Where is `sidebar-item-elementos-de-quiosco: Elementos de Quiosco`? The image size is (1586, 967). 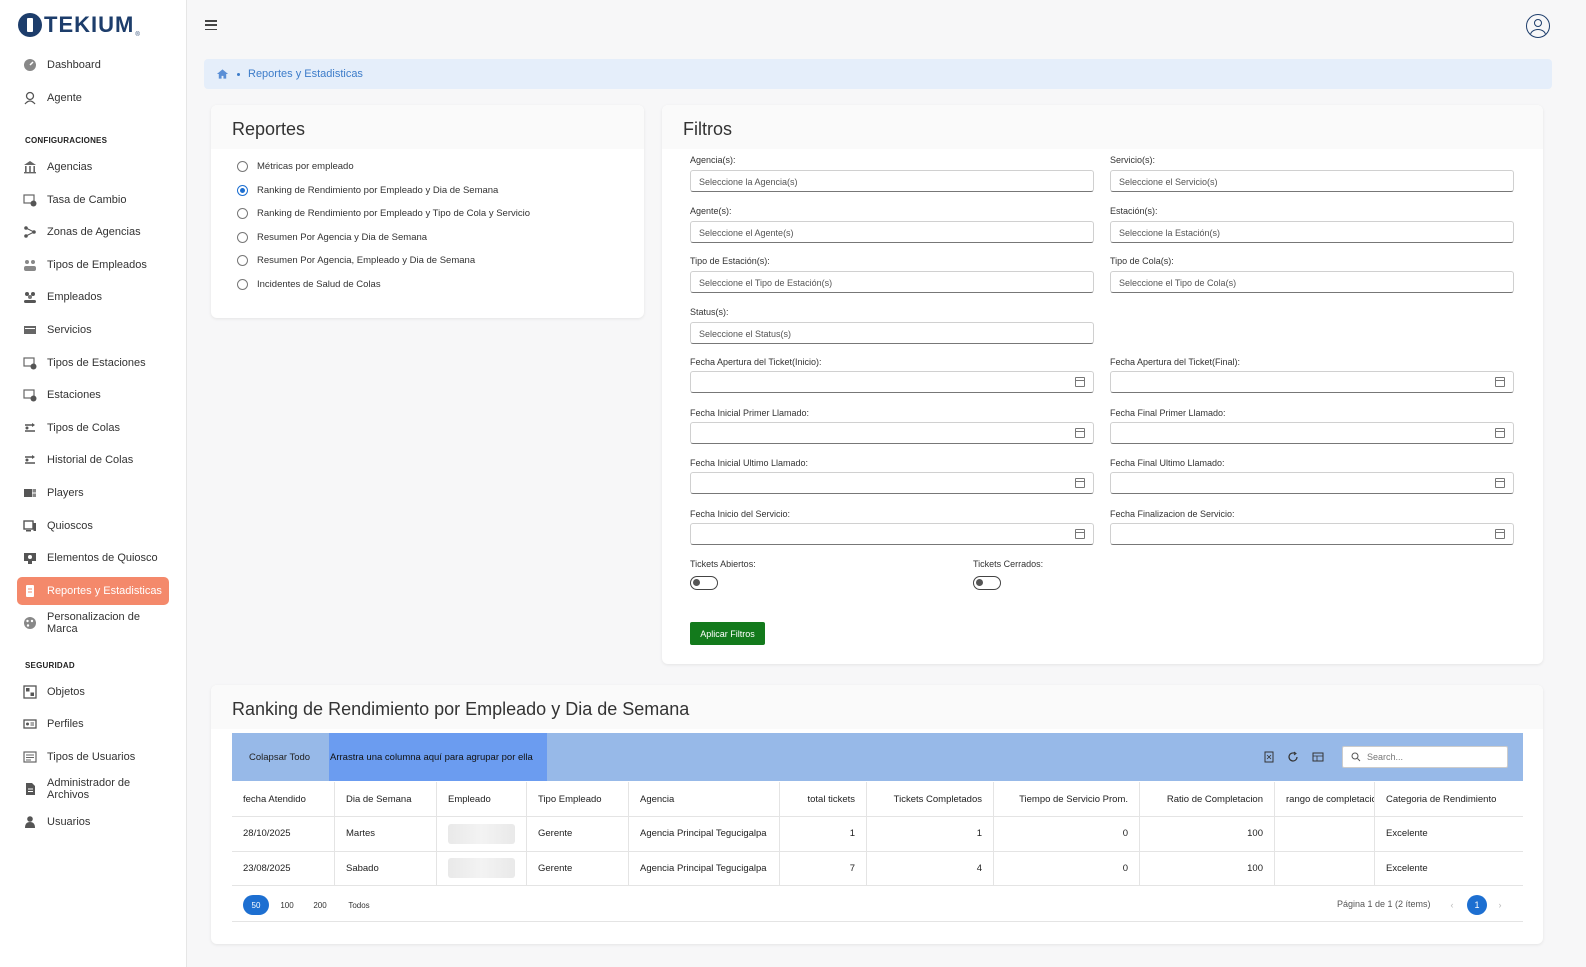 sidebar-item-elementos-de-quiosco: Elementos de Quiosco is located at coordinates (93, 558).